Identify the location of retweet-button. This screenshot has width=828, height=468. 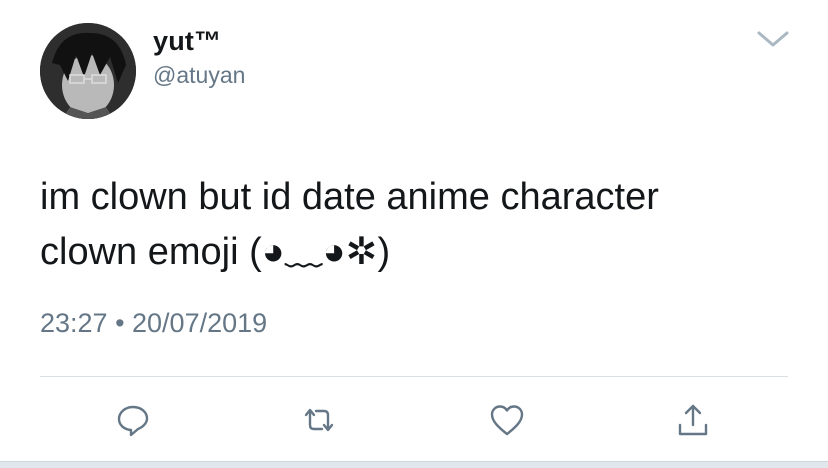
(319, 420).